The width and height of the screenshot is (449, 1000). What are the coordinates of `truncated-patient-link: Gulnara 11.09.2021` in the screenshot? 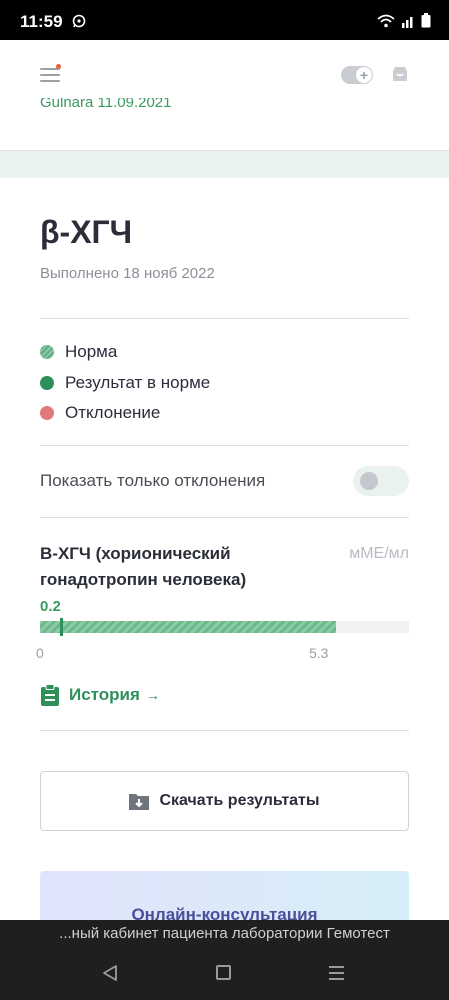 It's located at (106, 104).